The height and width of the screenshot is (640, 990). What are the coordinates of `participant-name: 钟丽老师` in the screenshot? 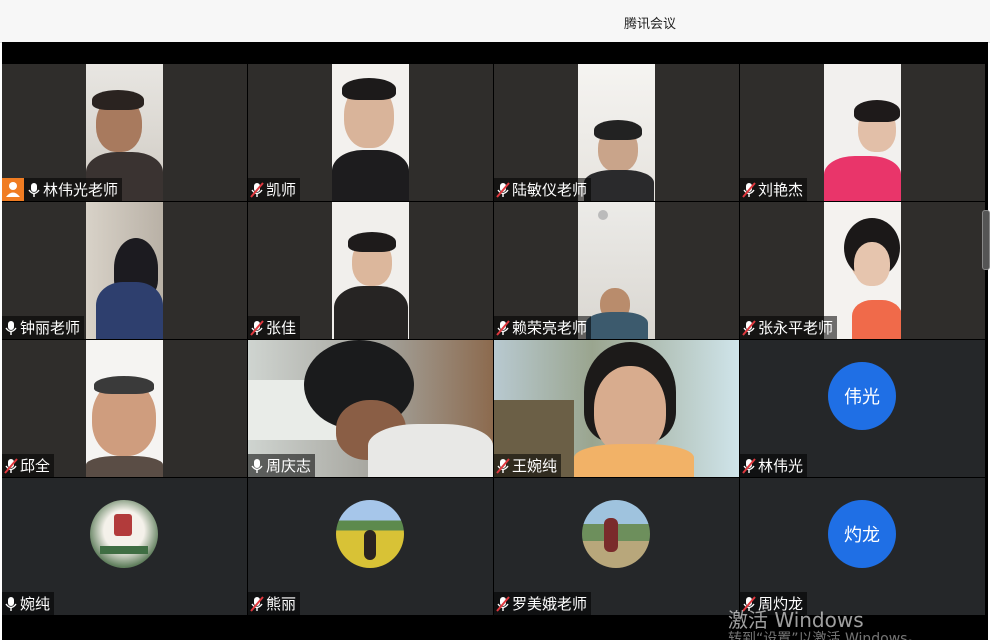 It's located at (50, 328).